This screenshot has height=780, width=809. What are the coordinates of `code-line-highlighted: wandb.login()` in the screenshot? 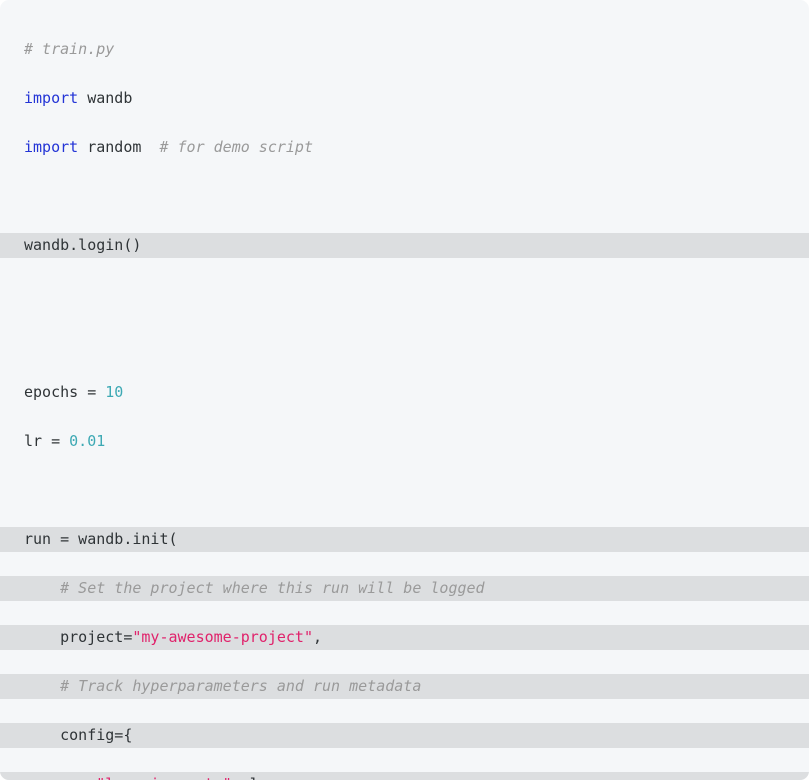 It's located at (404, 245).